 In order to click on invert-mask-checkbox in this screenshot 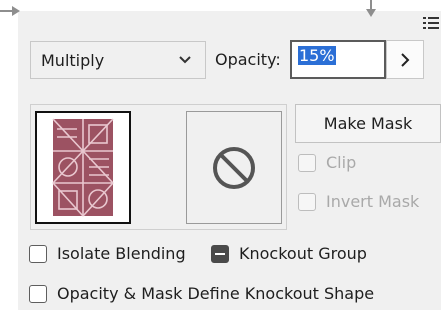, I will do `click(307, 201)`.